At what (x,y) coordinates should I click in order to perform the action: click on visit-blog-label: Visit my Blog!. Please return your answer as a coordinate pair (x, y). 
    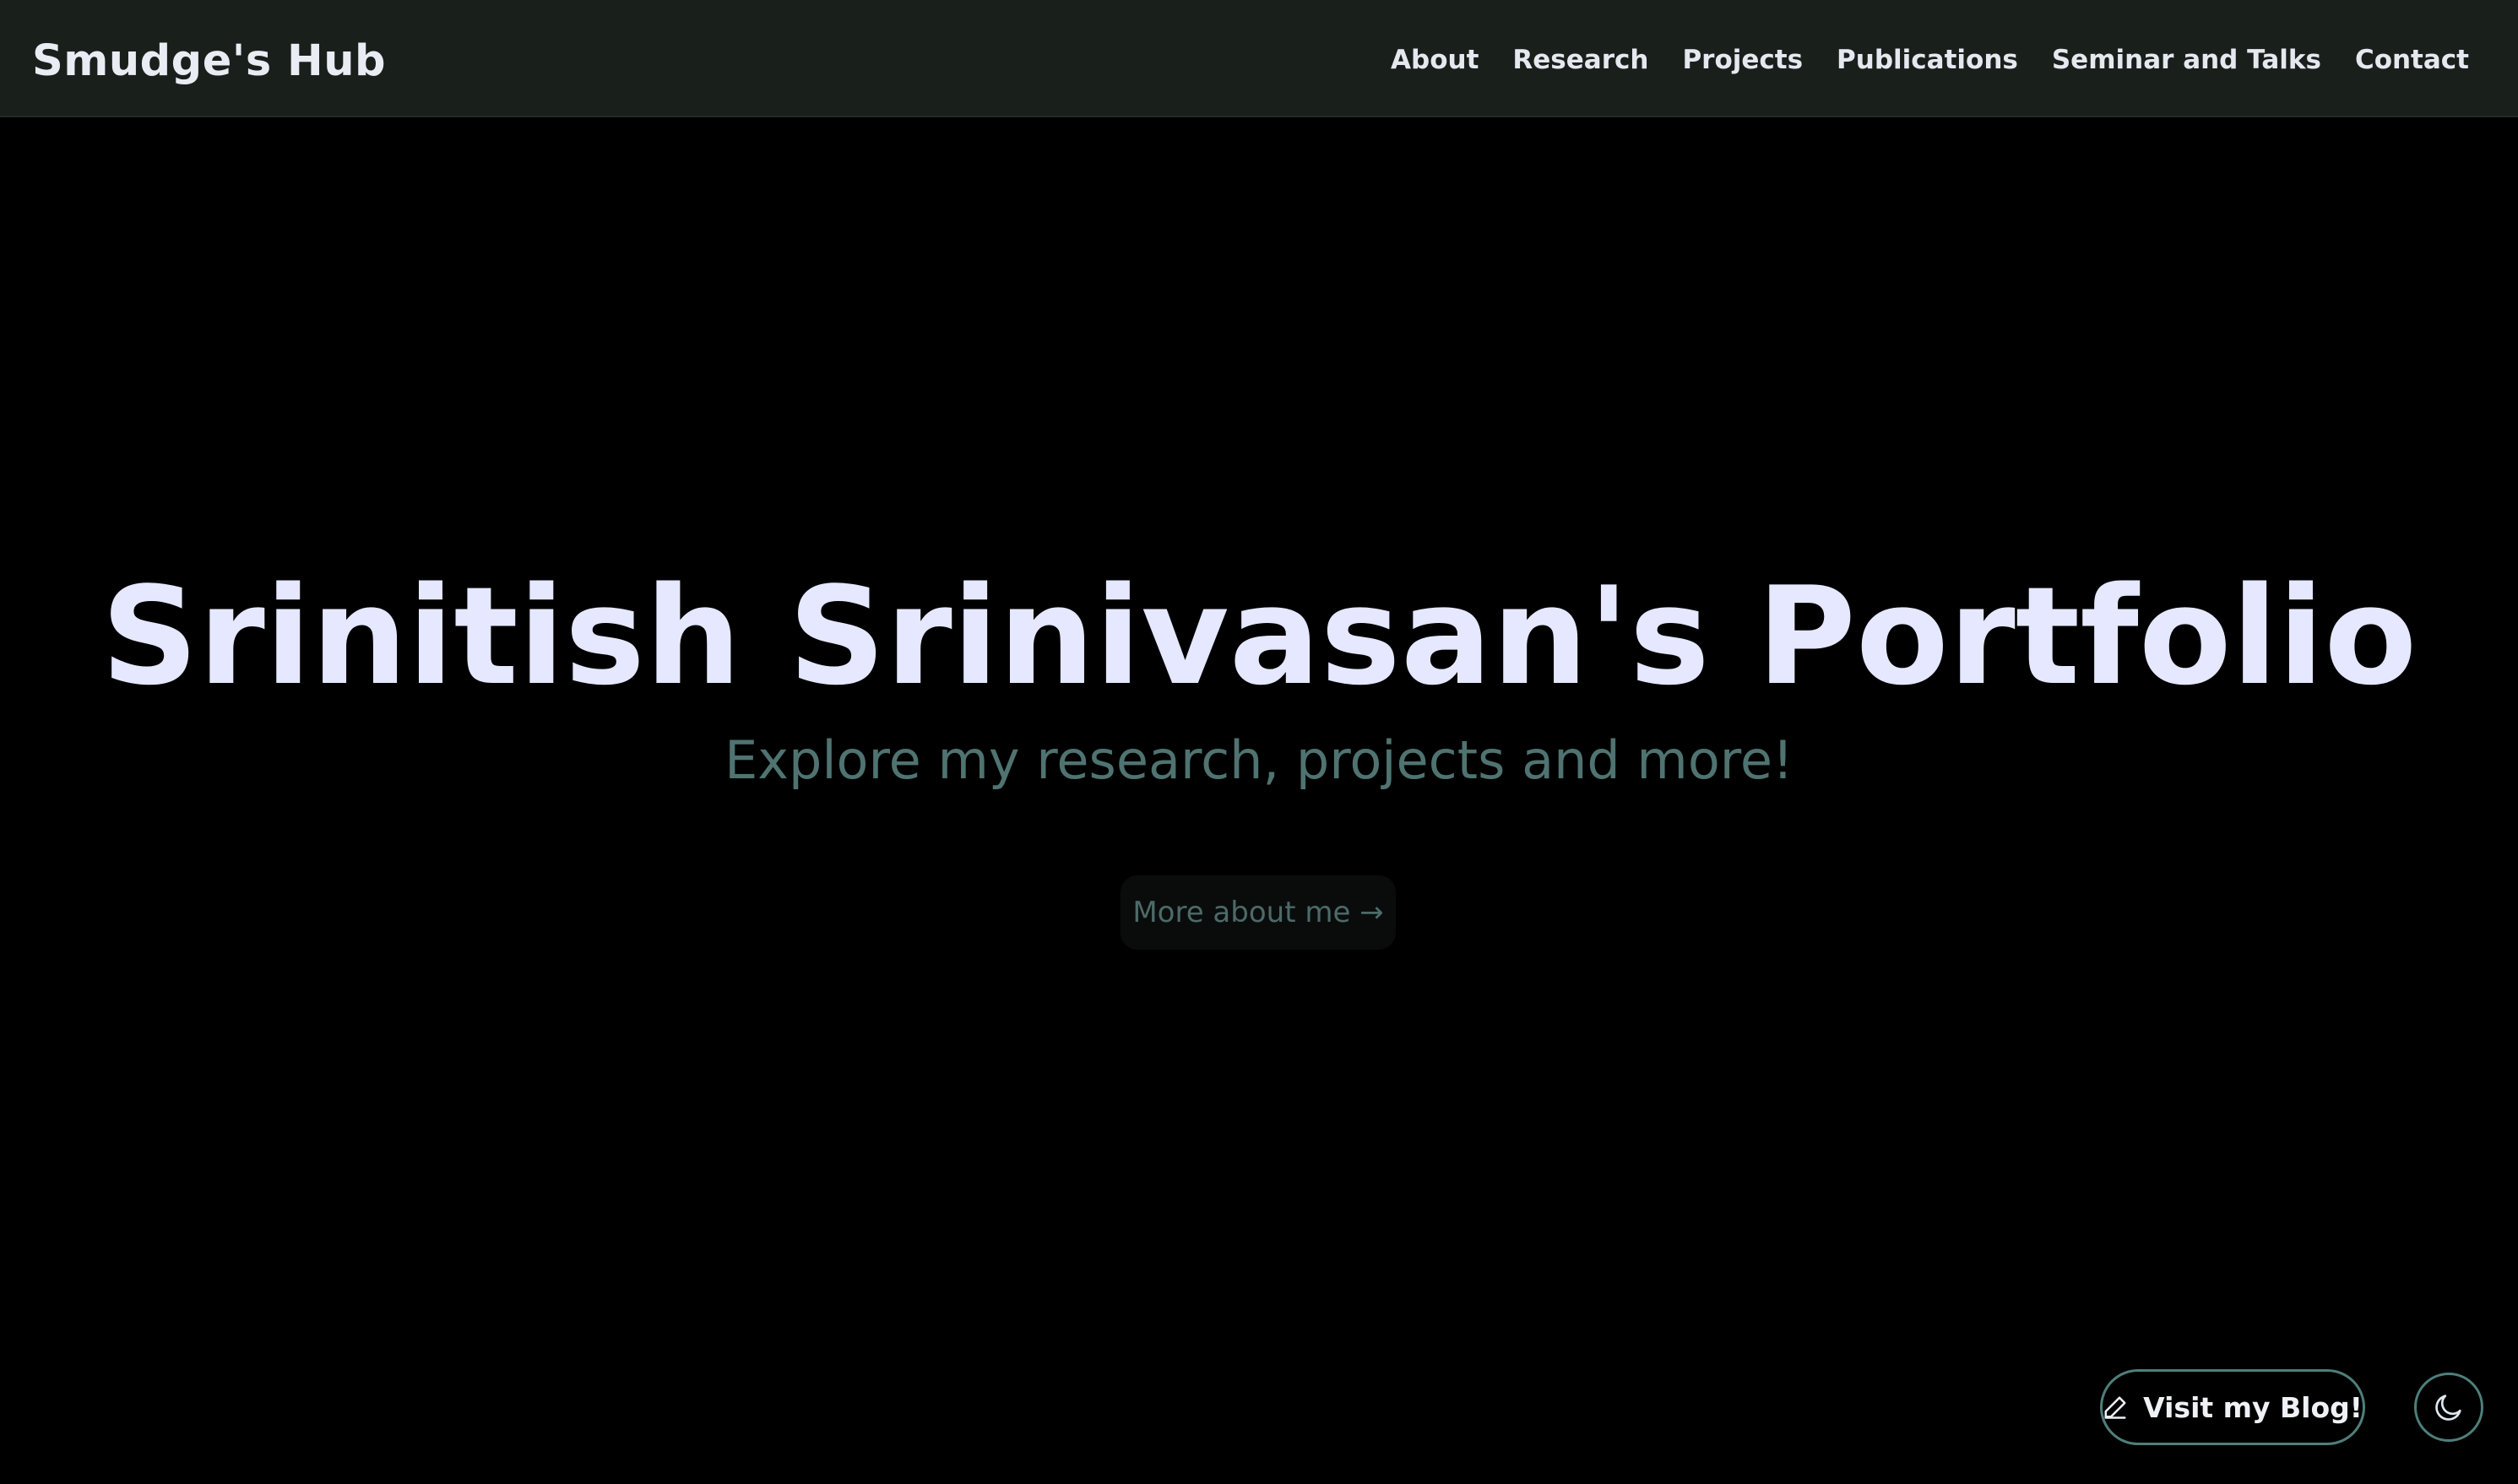
    Looking at the image, I should click on (2253, 1407).